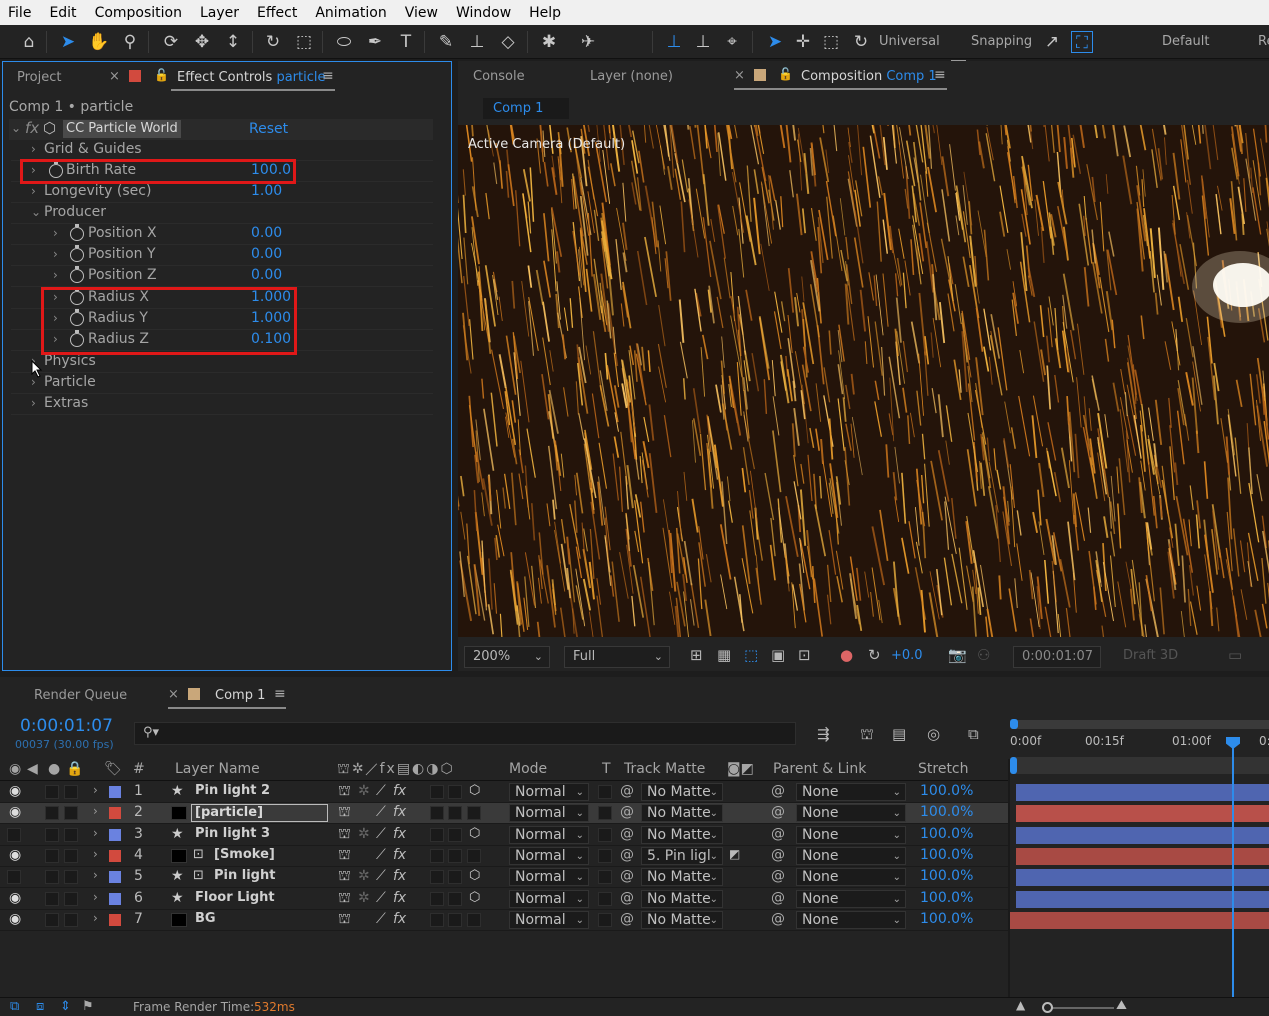  What do you see at coordinates (504, 920) in the screenshot?
I see `layer-row: ◉ › 7 BG ⛫ ⟋ fx Normal ⌄ @ No Matte ⌄ @ None ⌄ 100.0%` at bounding box center [504, 920].